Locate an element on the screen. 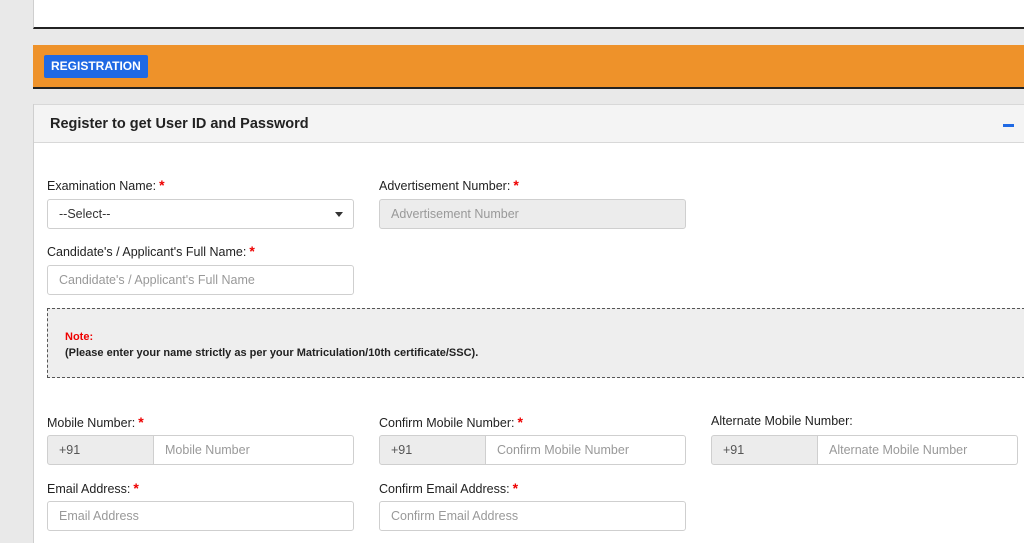 This screenshot has width=1024, height=543. confirm-mobile-country-code: +91 is located at coordinates (432, 450).